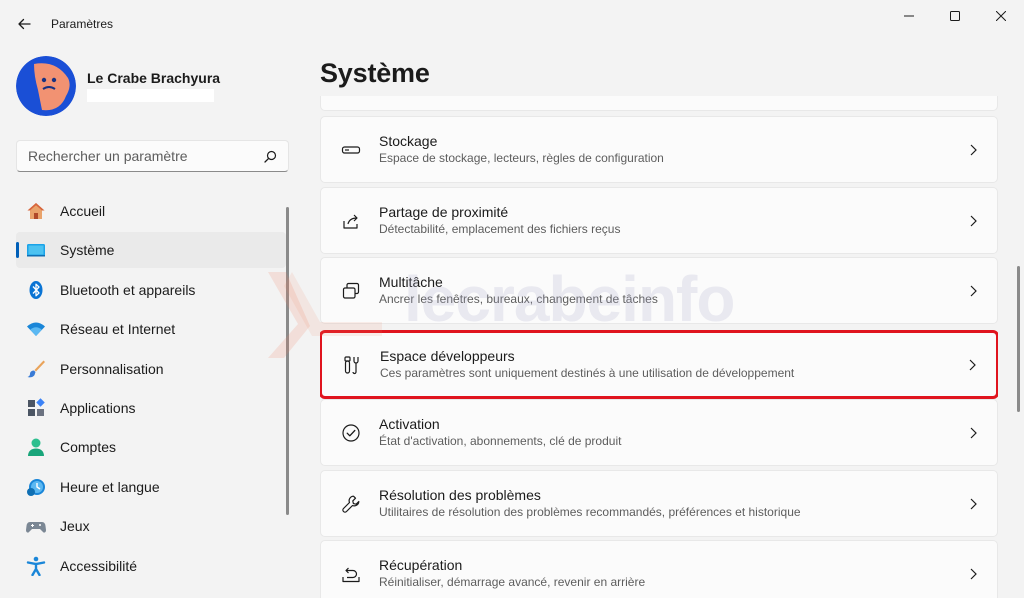  I want to click on search-box, so click(152, 156).